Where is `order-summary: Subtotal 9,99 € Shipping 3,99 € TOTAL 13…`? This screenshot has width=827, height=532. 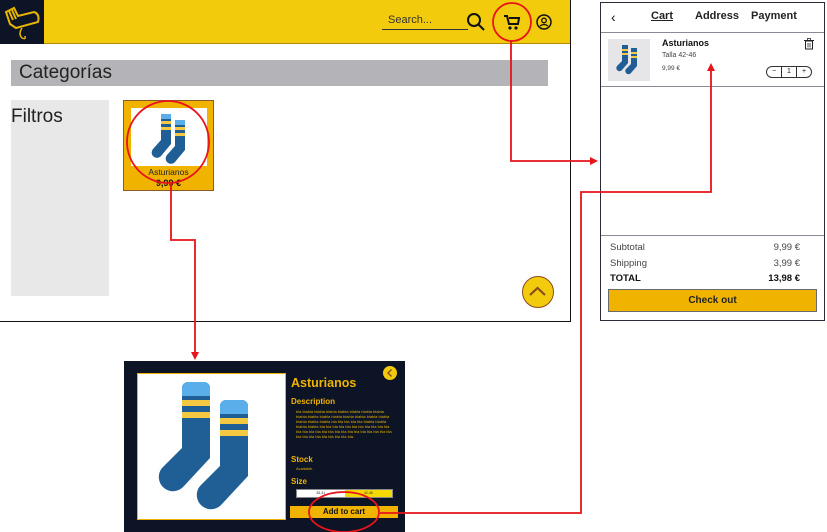
order-summary: Subtotal 9,99 € Shipping 3,99 € TOTAL 13… is located at coordinates (712, 277).